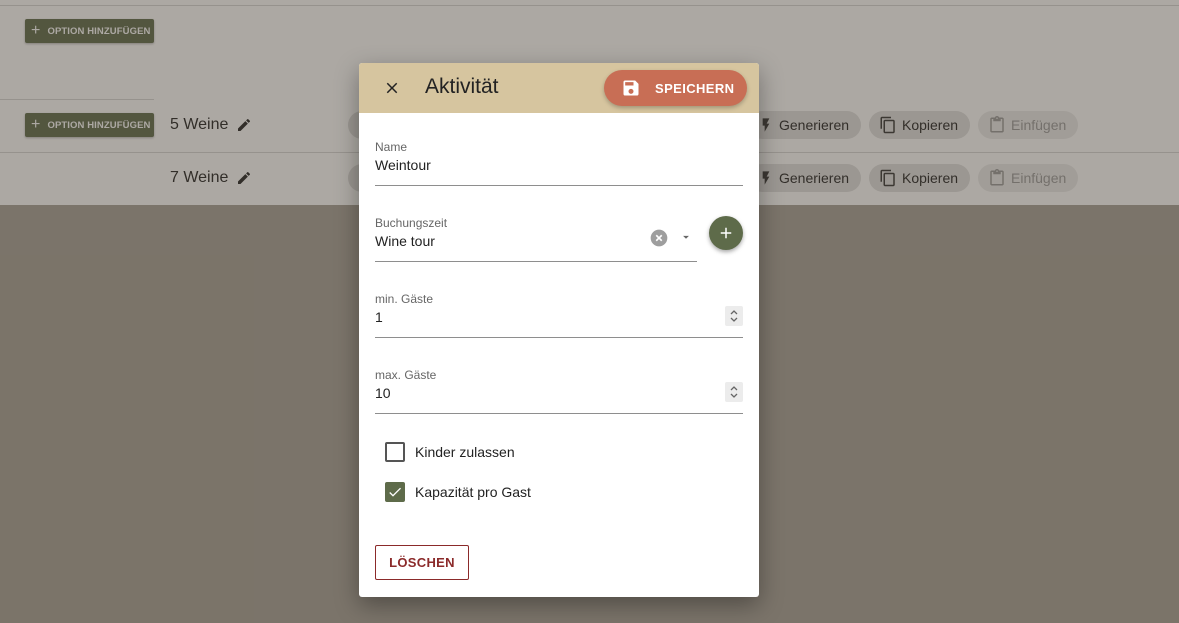 The width and height of the screenshot is (1179, 623). What do you see at coordinates (379, 317) in the screenshot?
I see `min-guests-value: 1` at bounding box center [379, 317].